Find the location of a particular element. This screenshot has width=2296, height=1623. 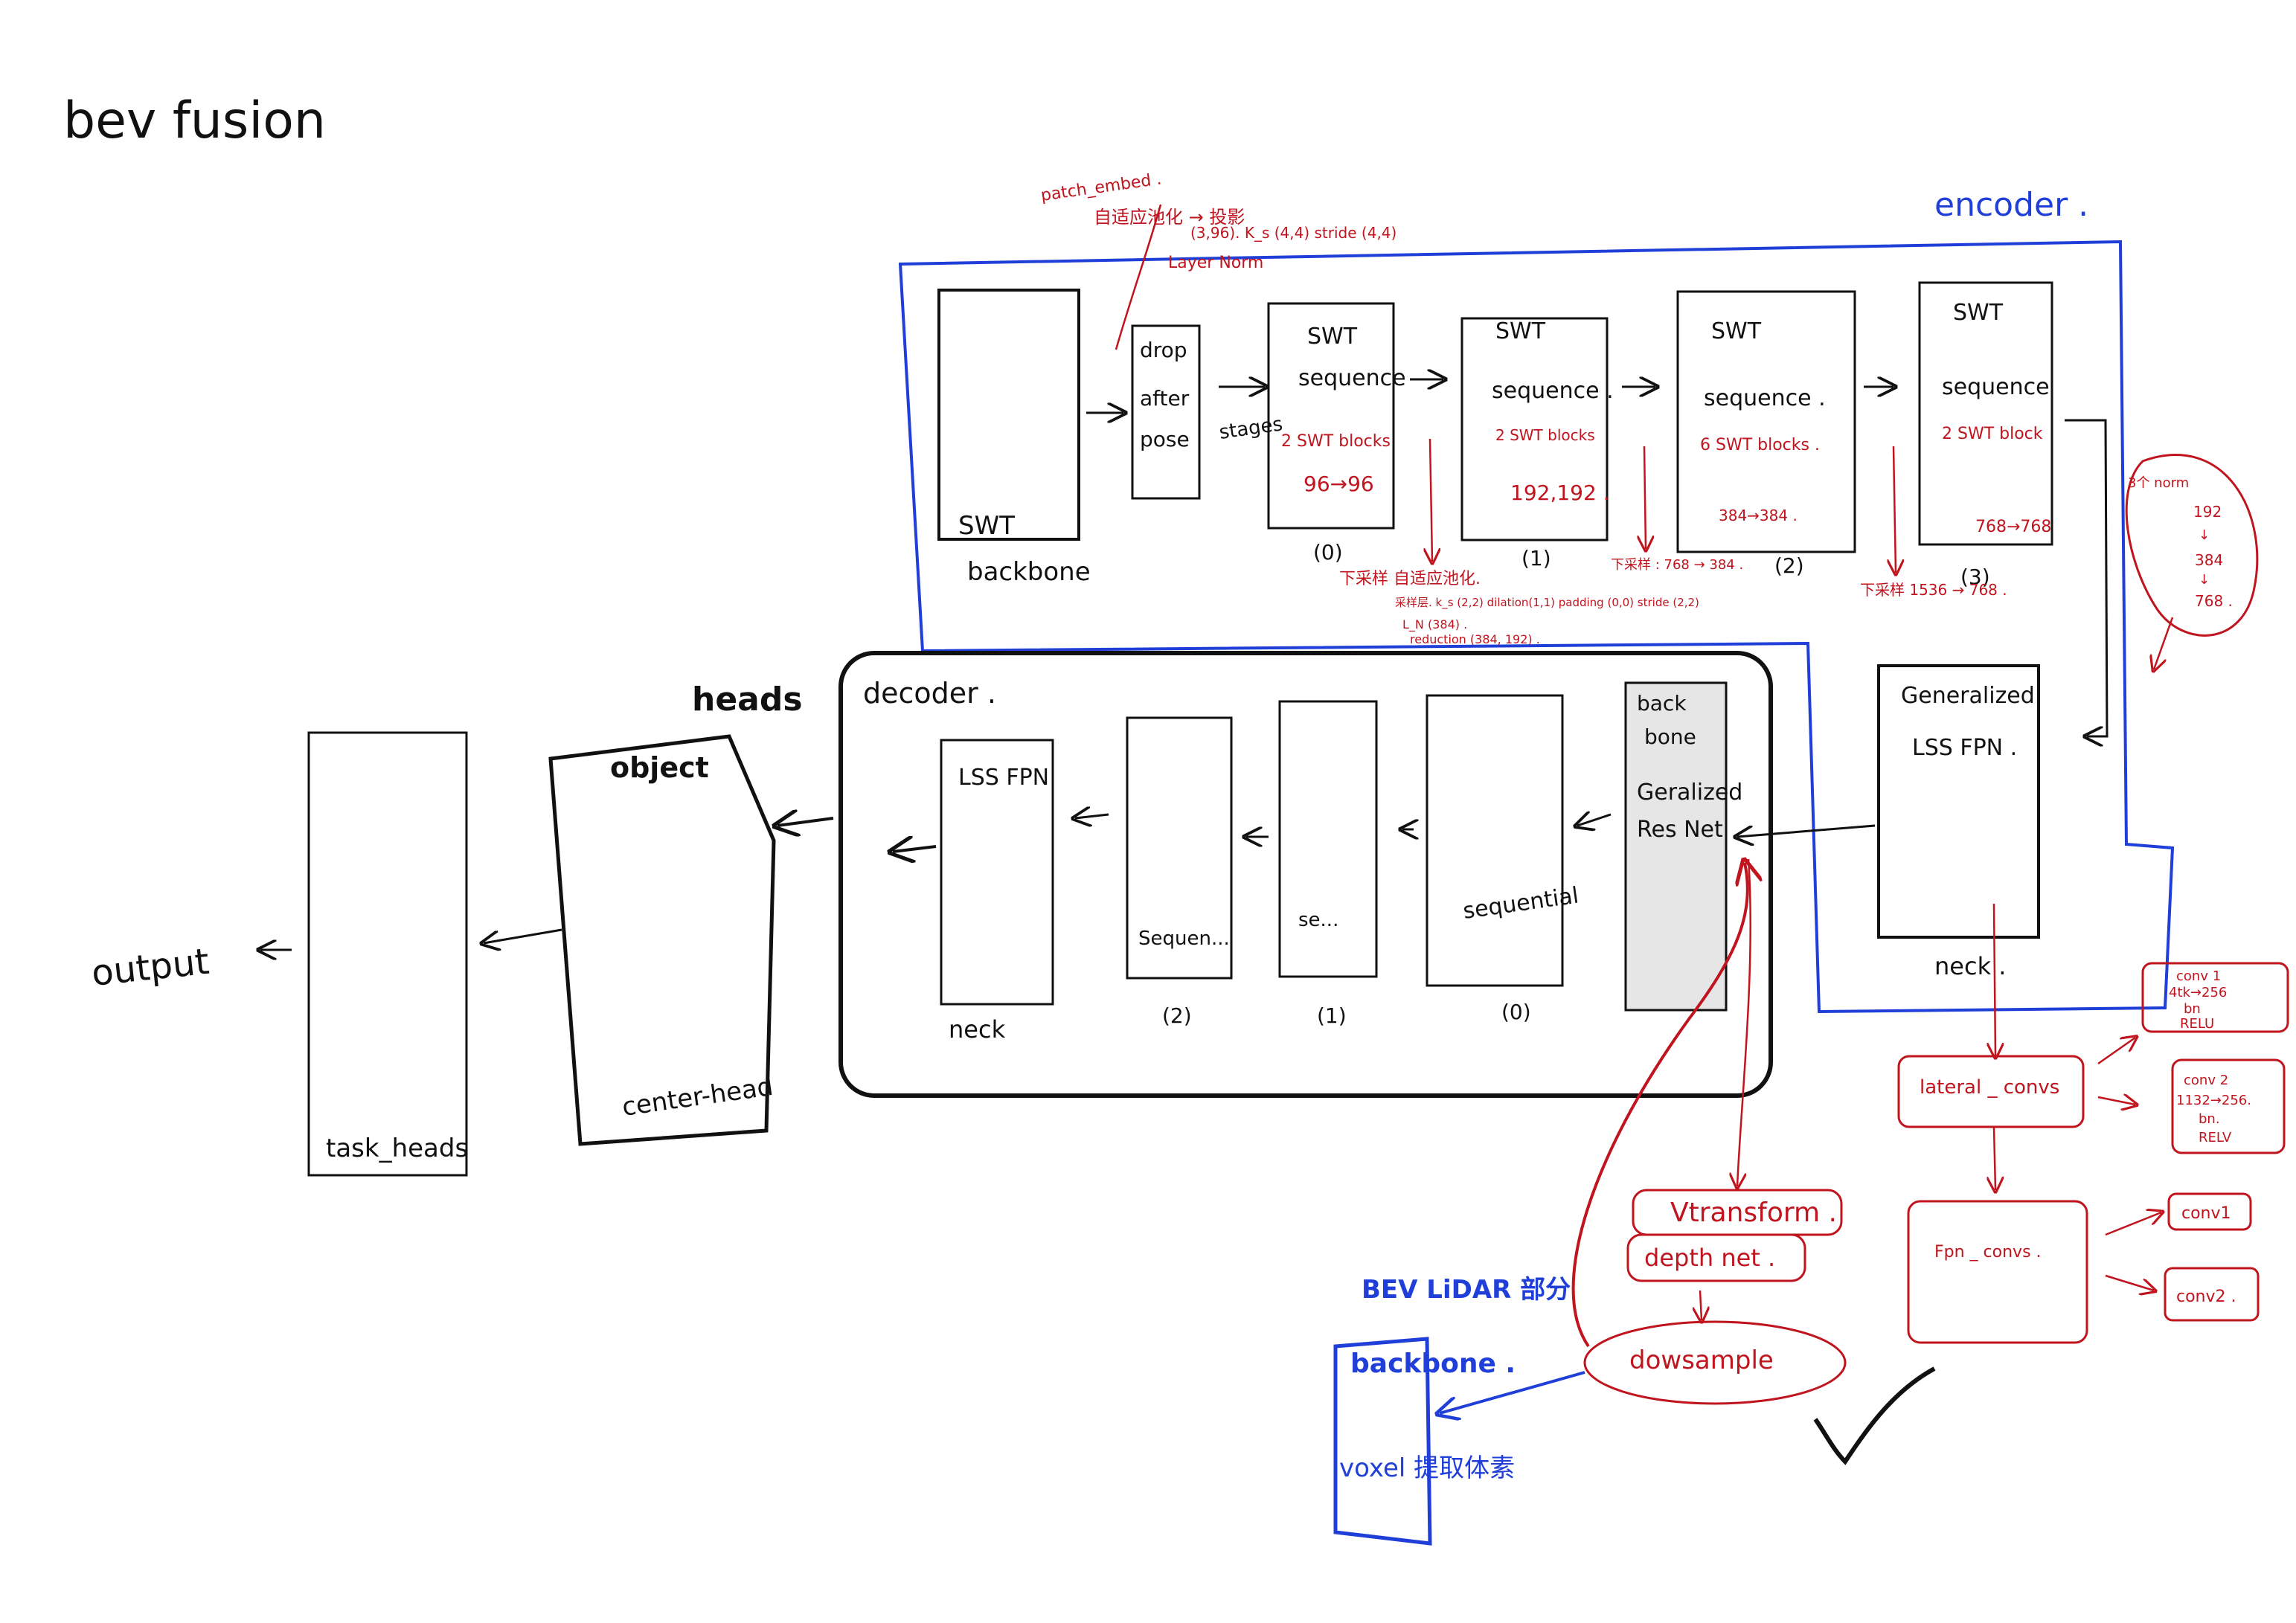

drop-line2: after is located at coordinates (1165, 398).